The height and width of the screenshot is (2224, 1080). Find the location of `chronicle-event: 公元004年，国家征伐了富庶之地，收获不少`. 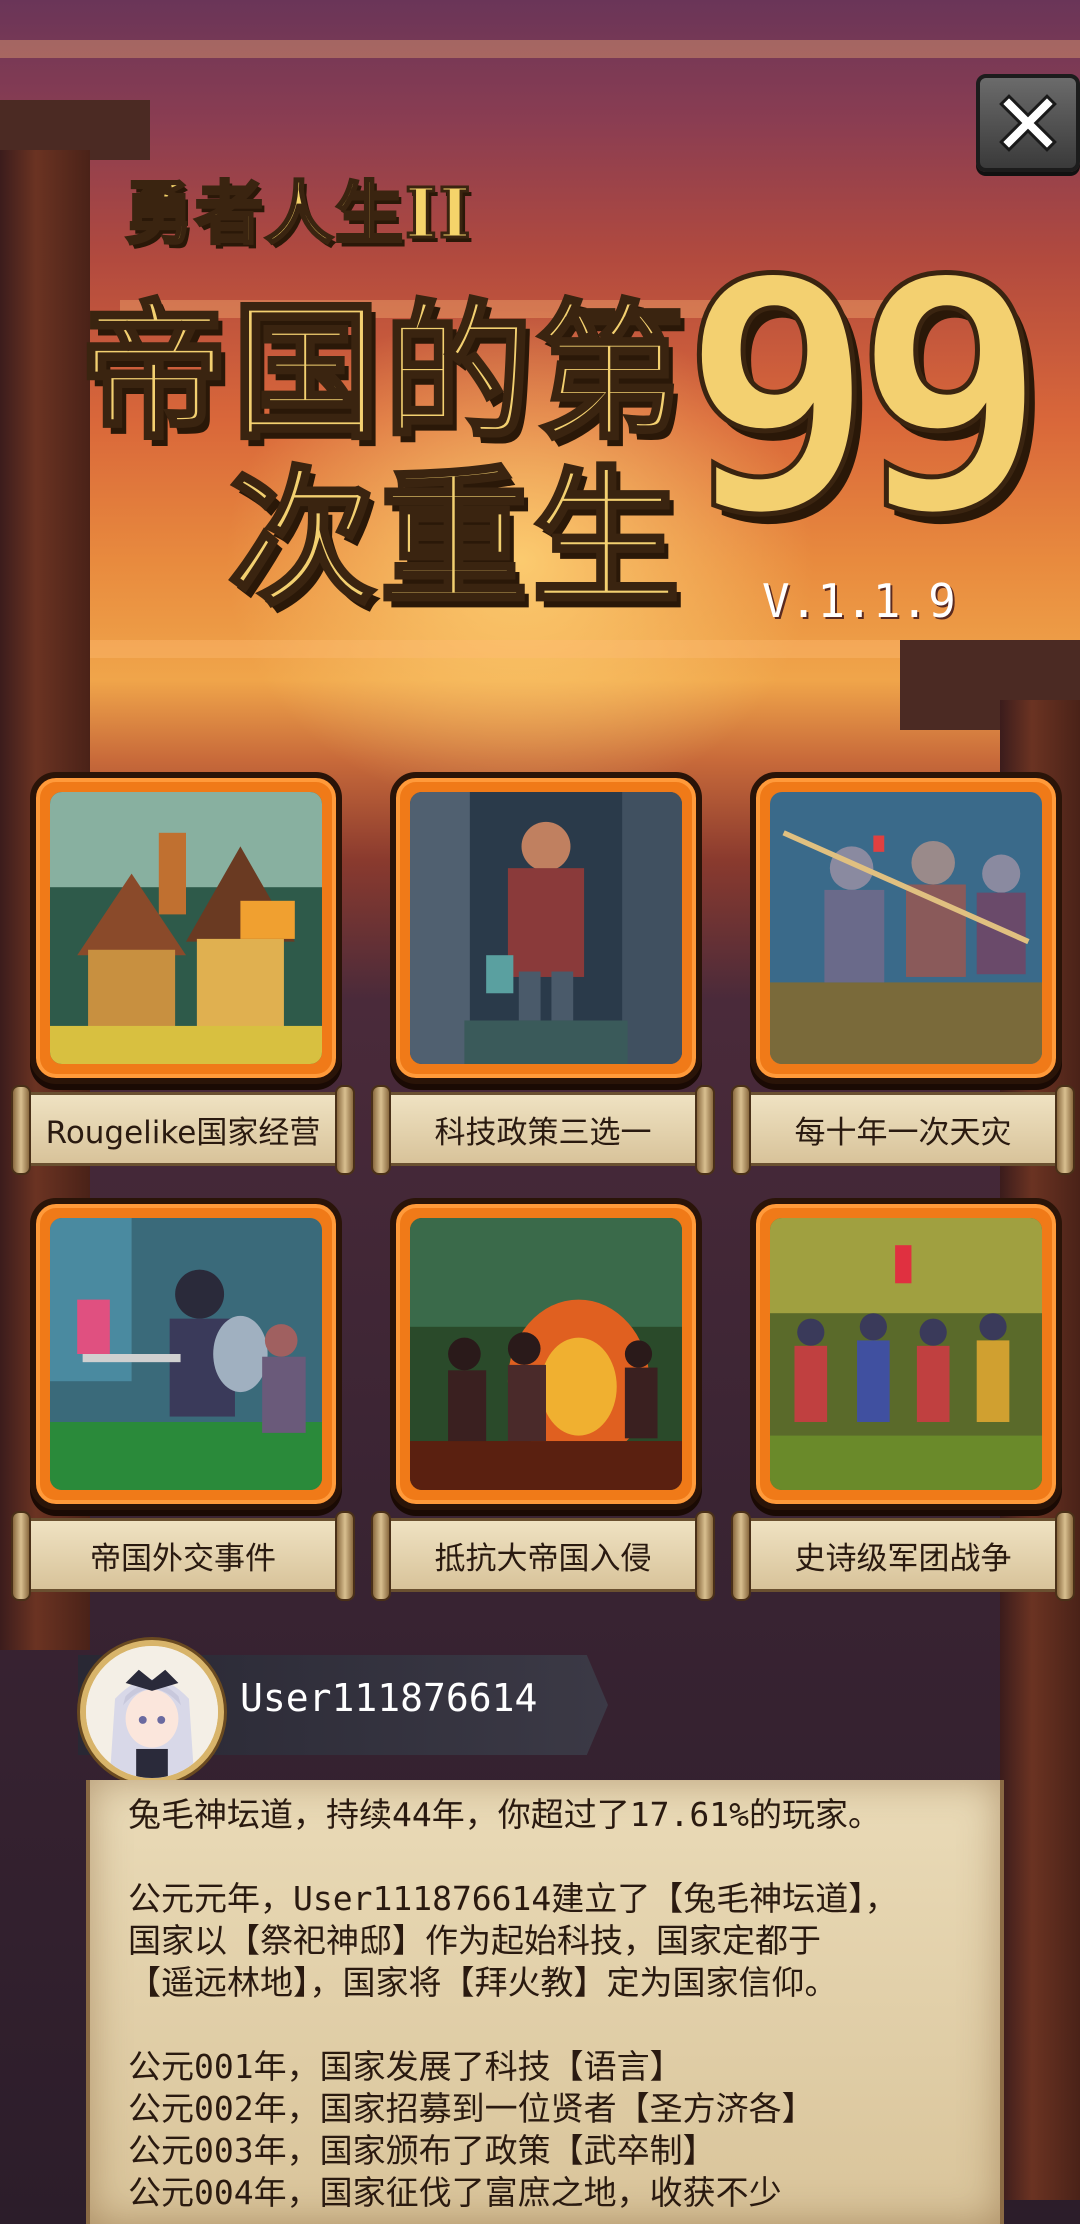

chronicle-event: 公元004年，国家征伐了富庶之地，收获不少 is located at coordinates (455, 2192).